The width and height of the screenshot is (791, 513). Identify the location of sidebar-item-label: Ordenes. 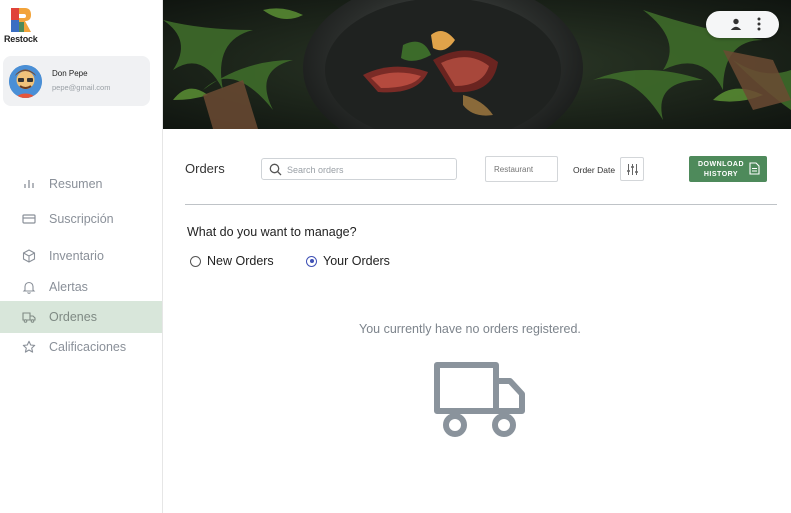
(73, 317).